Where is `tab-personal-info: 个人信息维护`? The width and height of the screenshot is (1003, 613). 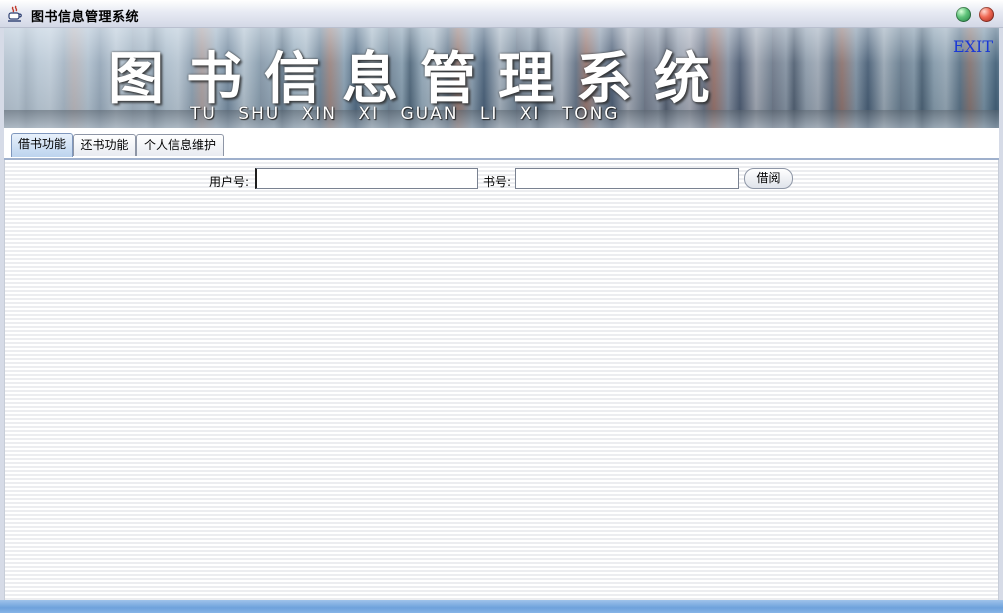 tab-personal-info: 个人信息维护 is located at coordinates (180, 145).